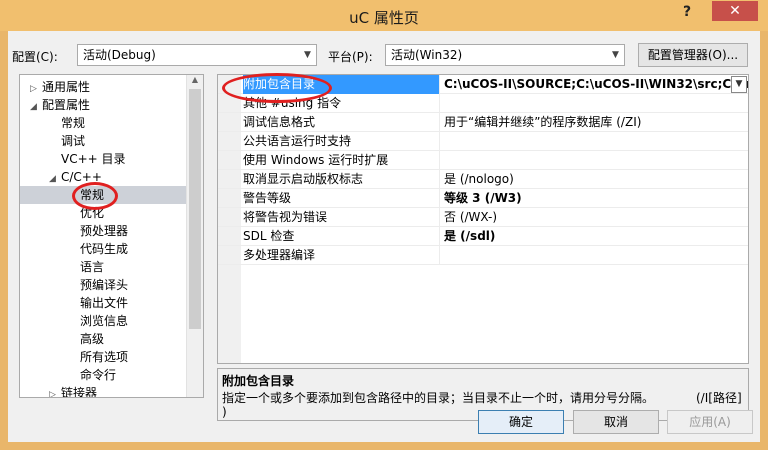 The width and height of the screenshot is (768, 450). I want to click on property-row: 警告等级 等级 3 (/W3), so click(483, 198).